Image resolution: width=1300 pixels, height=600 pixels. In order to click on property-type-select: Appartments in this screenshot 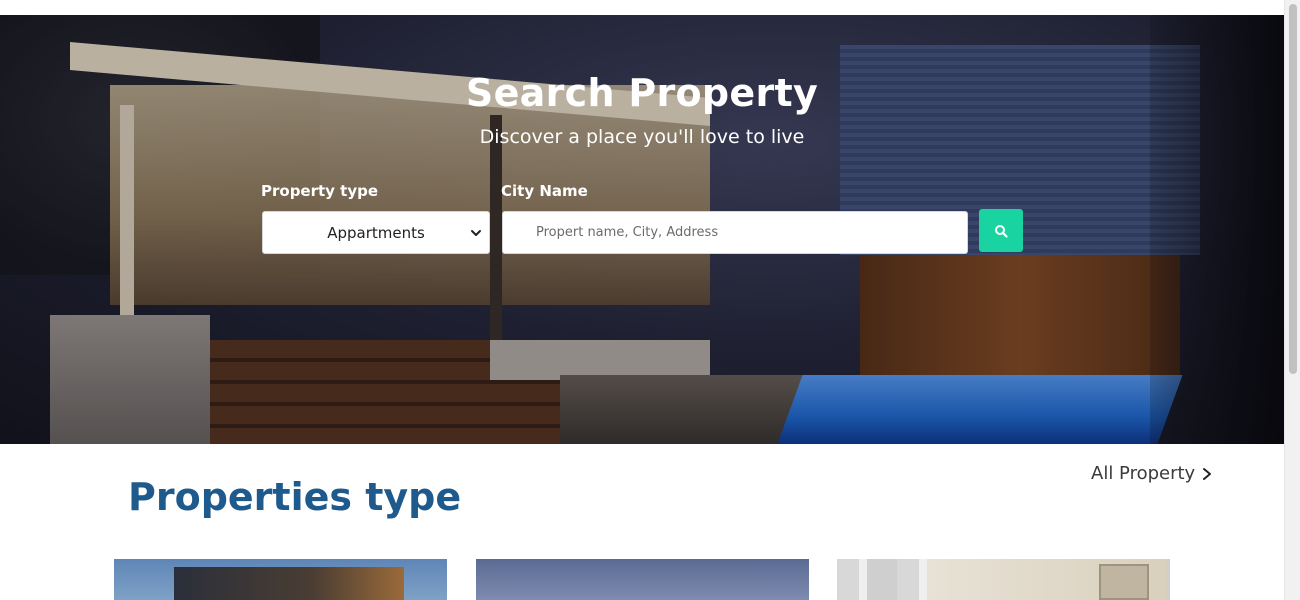, I will do `click(376, 232)`.